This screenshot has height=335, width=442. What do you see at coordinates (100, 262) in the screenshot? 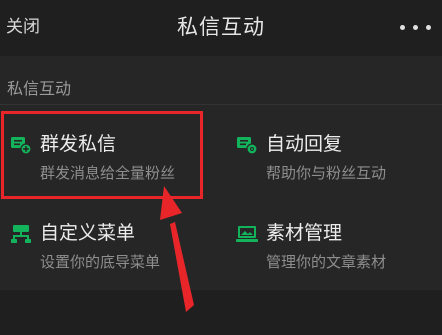
I see `menu-item-desc: 设置你的底导菜单` at bounding box center [100, 262].